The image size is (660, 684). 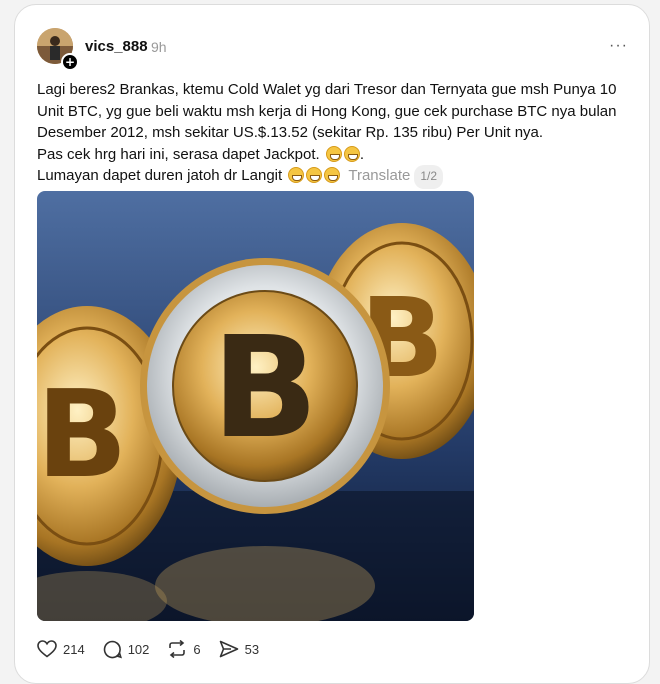 I want to click on repost-icon, so click(x=177, y=649).